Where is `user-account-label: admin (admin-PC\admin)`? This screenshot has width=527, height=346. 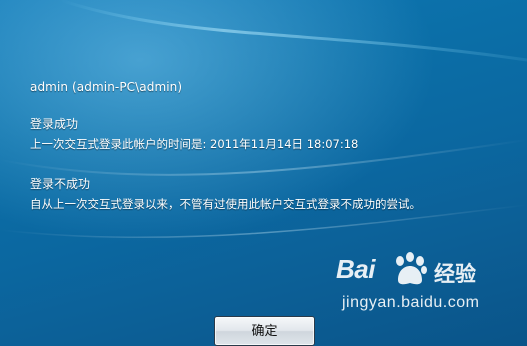
user-account-label: admin (admin-PC\admin) is located at coordinates (106, 87).